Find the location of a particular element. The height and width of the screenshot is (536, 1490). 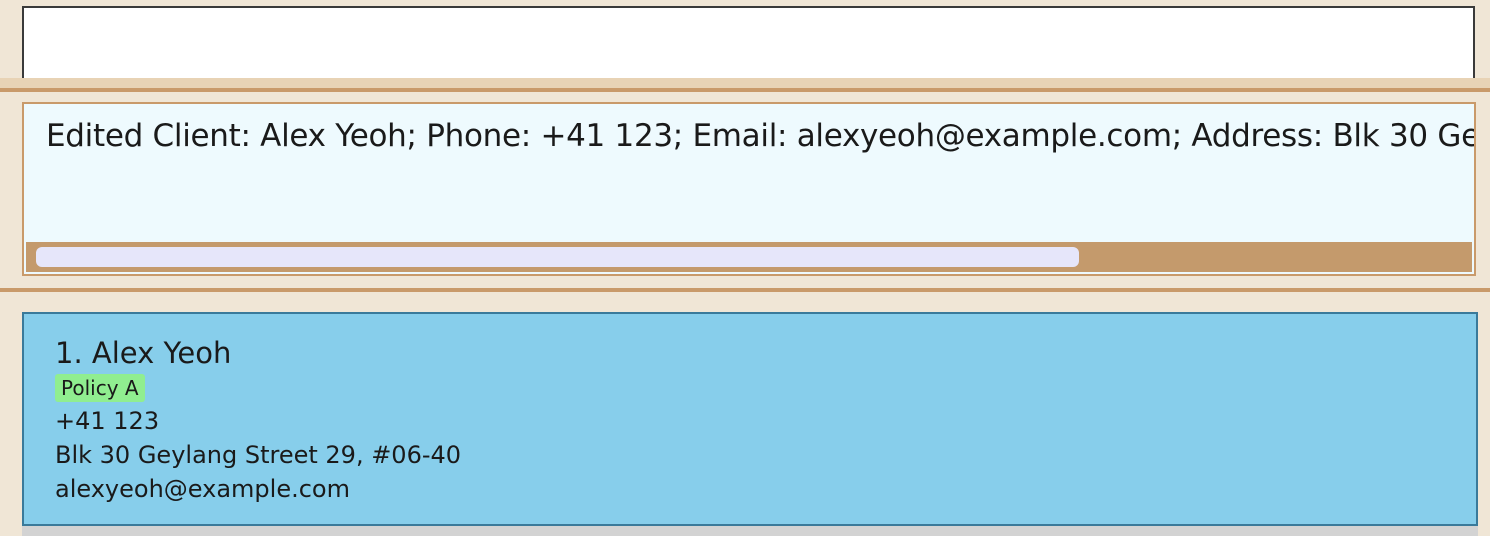

person-address: Blk 30 Geylang Street 29, #06-40 is located at coordinates (258, 455).